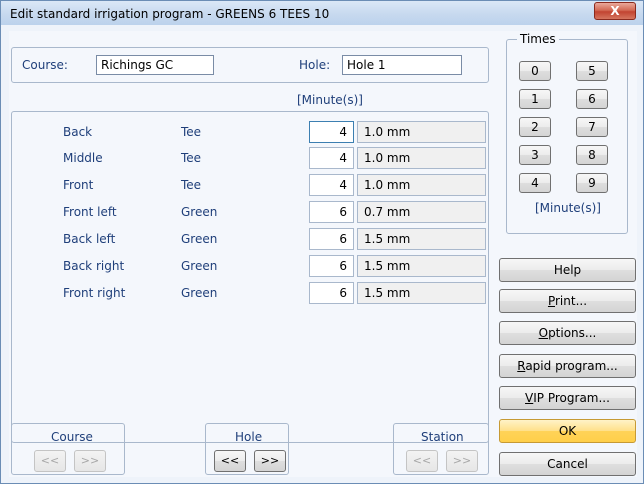 This screenshot has width=644, height=484. What do you see at coordinates (535, 99) in the screenshot?
I see `time-button-1: 1` at bounding box center [535, 99].